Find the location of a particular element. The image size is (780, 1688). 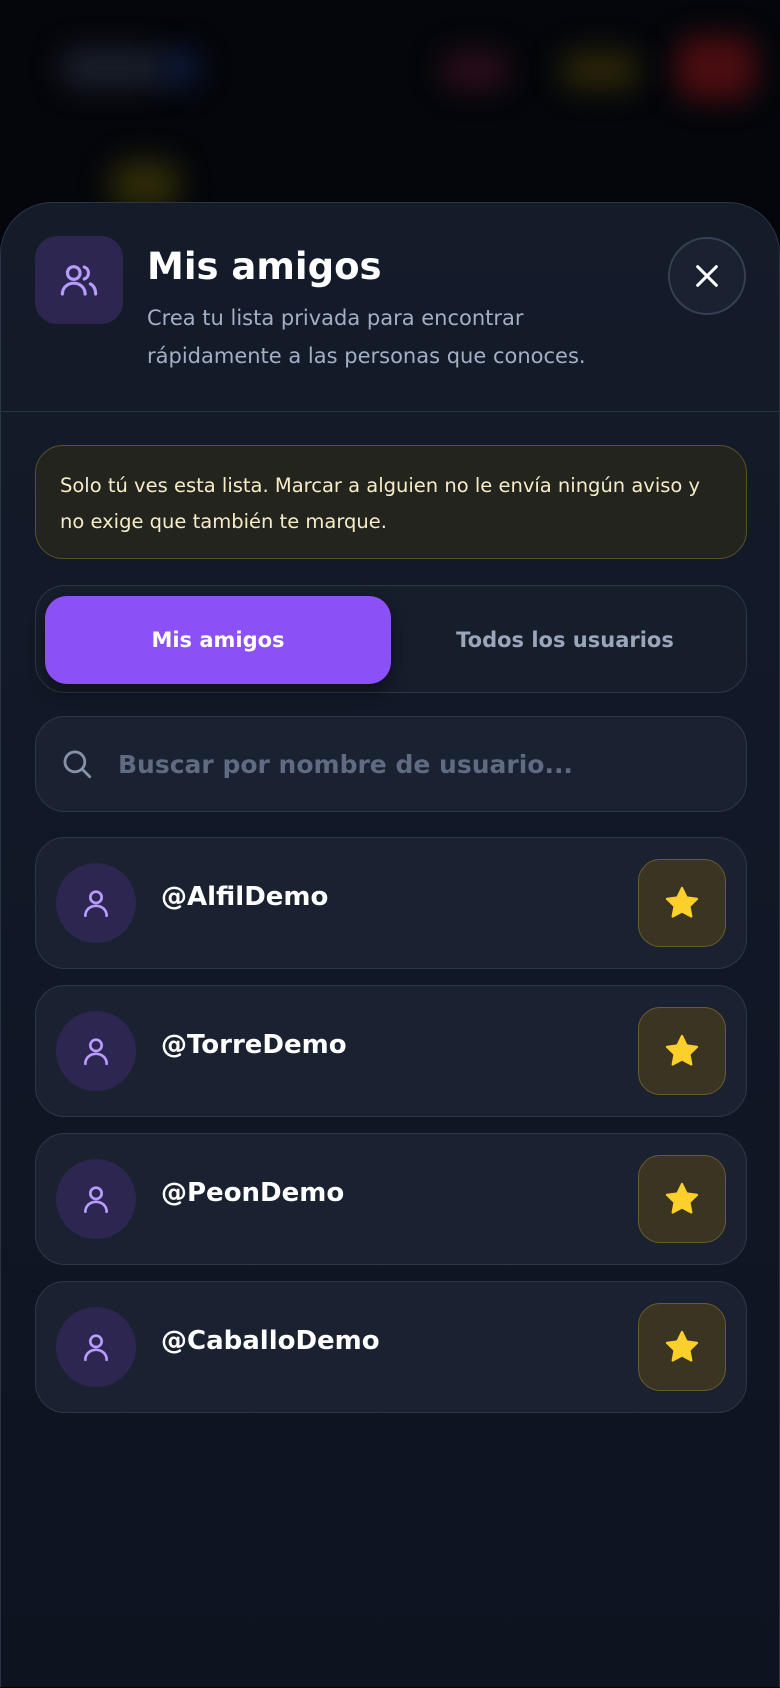

close-button is located at coordinates (707, 276).